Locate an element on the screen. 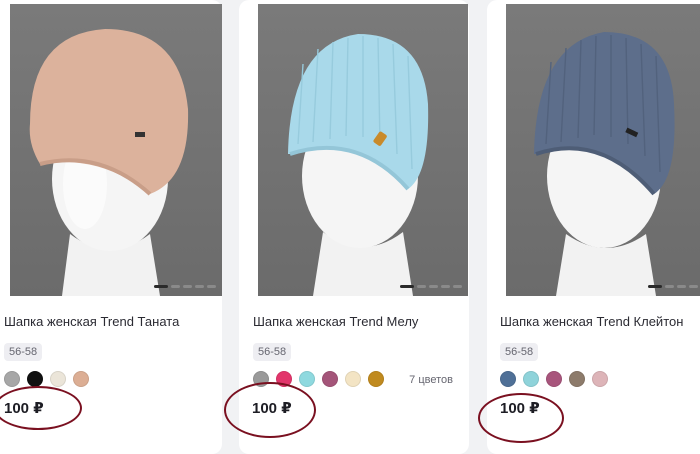  product-title: Шапка женская Trend Клейтон is located at coordinates (591, 321).